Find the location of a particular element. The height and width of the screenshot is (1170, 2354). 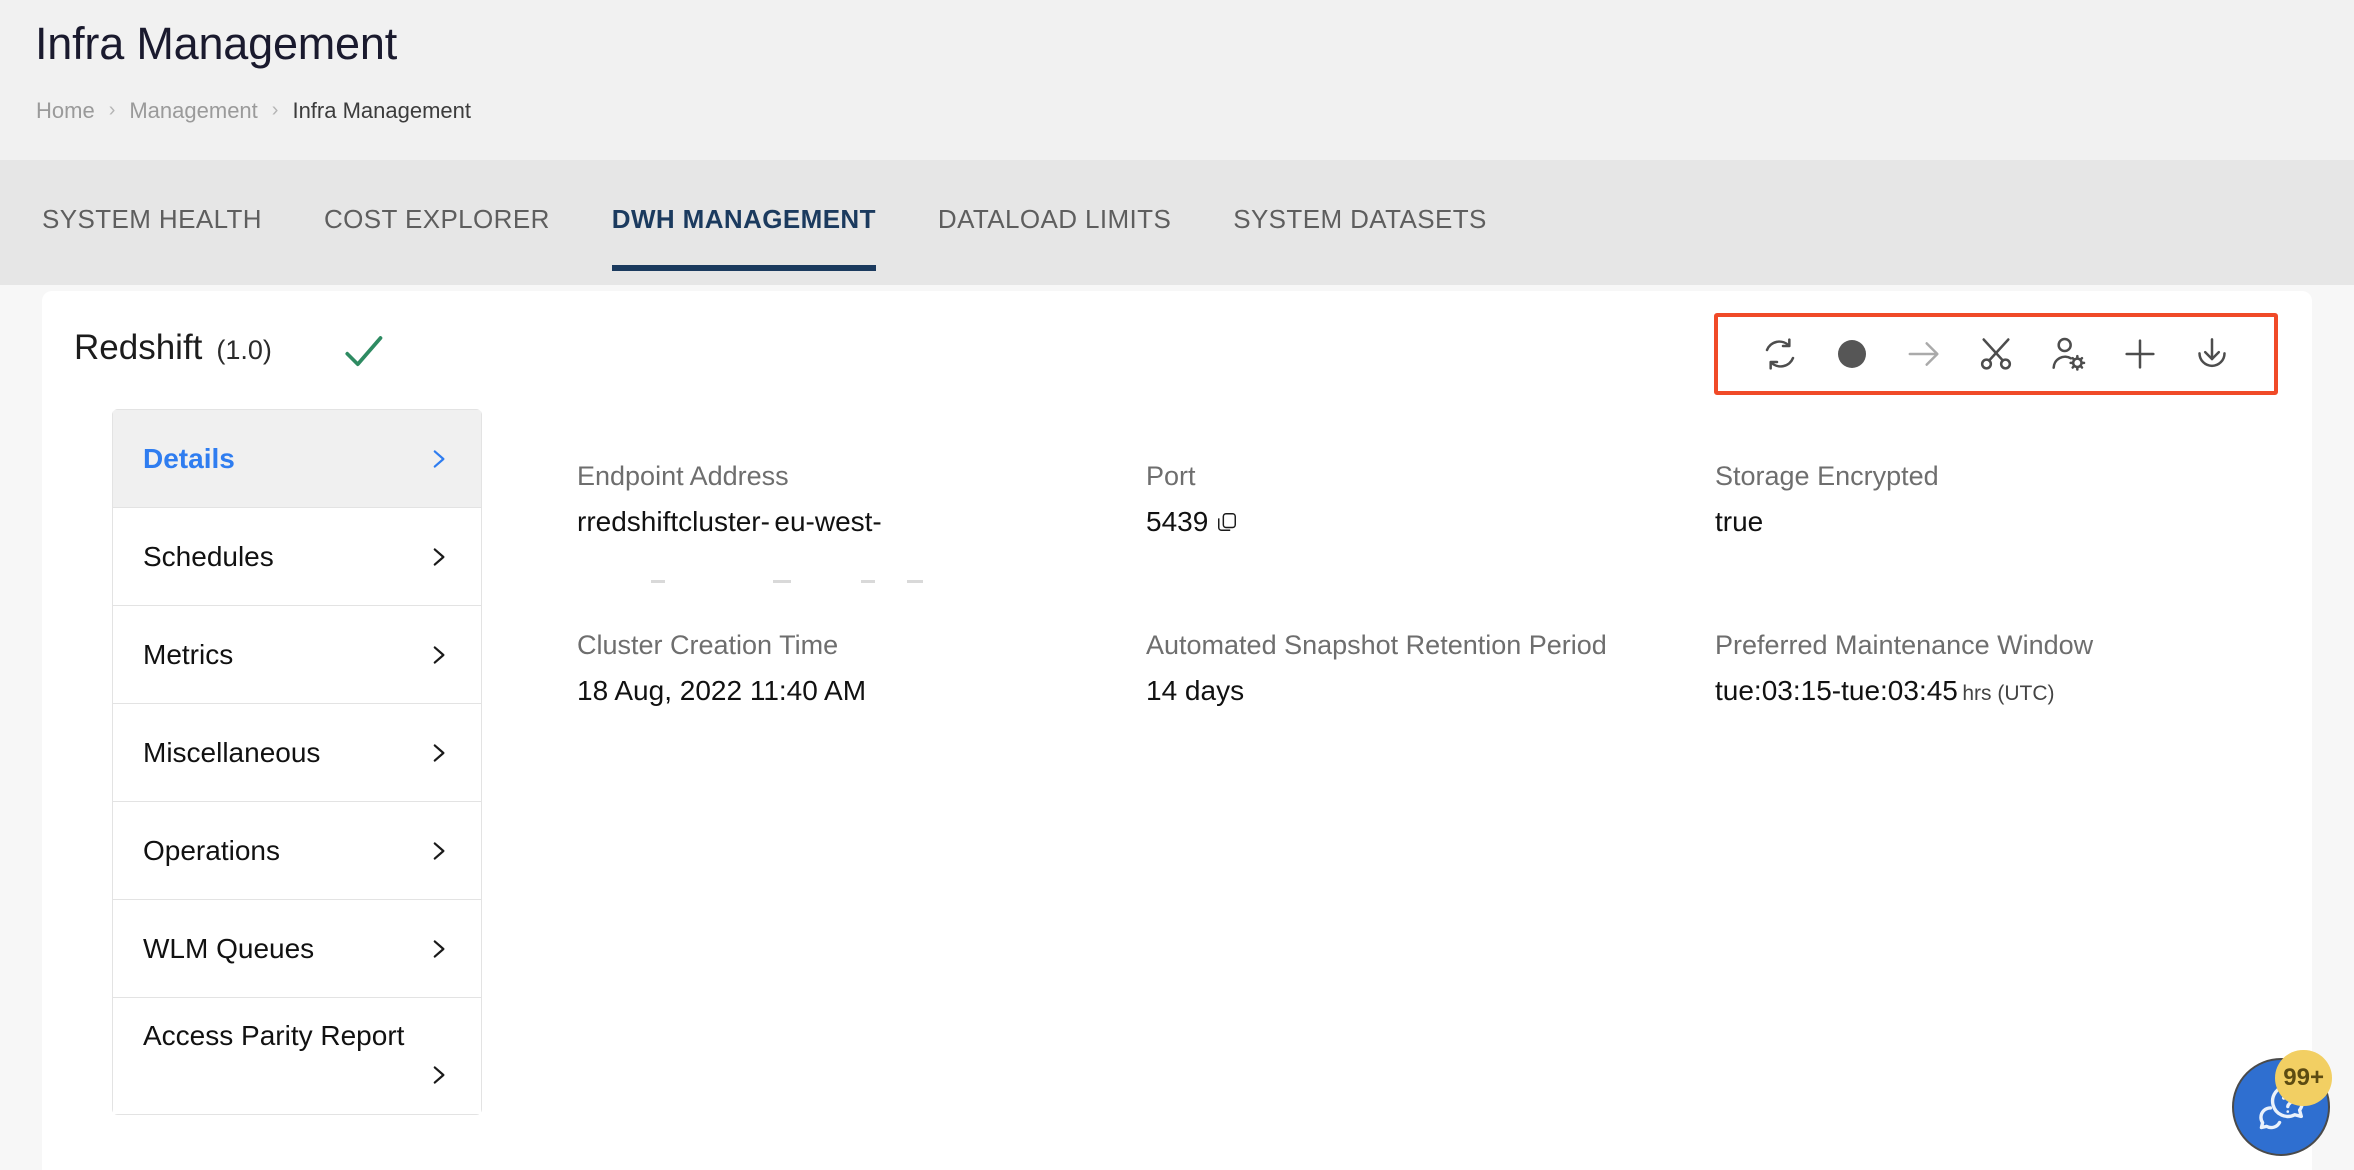

breadcrumb: Home › Management › Infra Management is located at coordinates (253, 111).